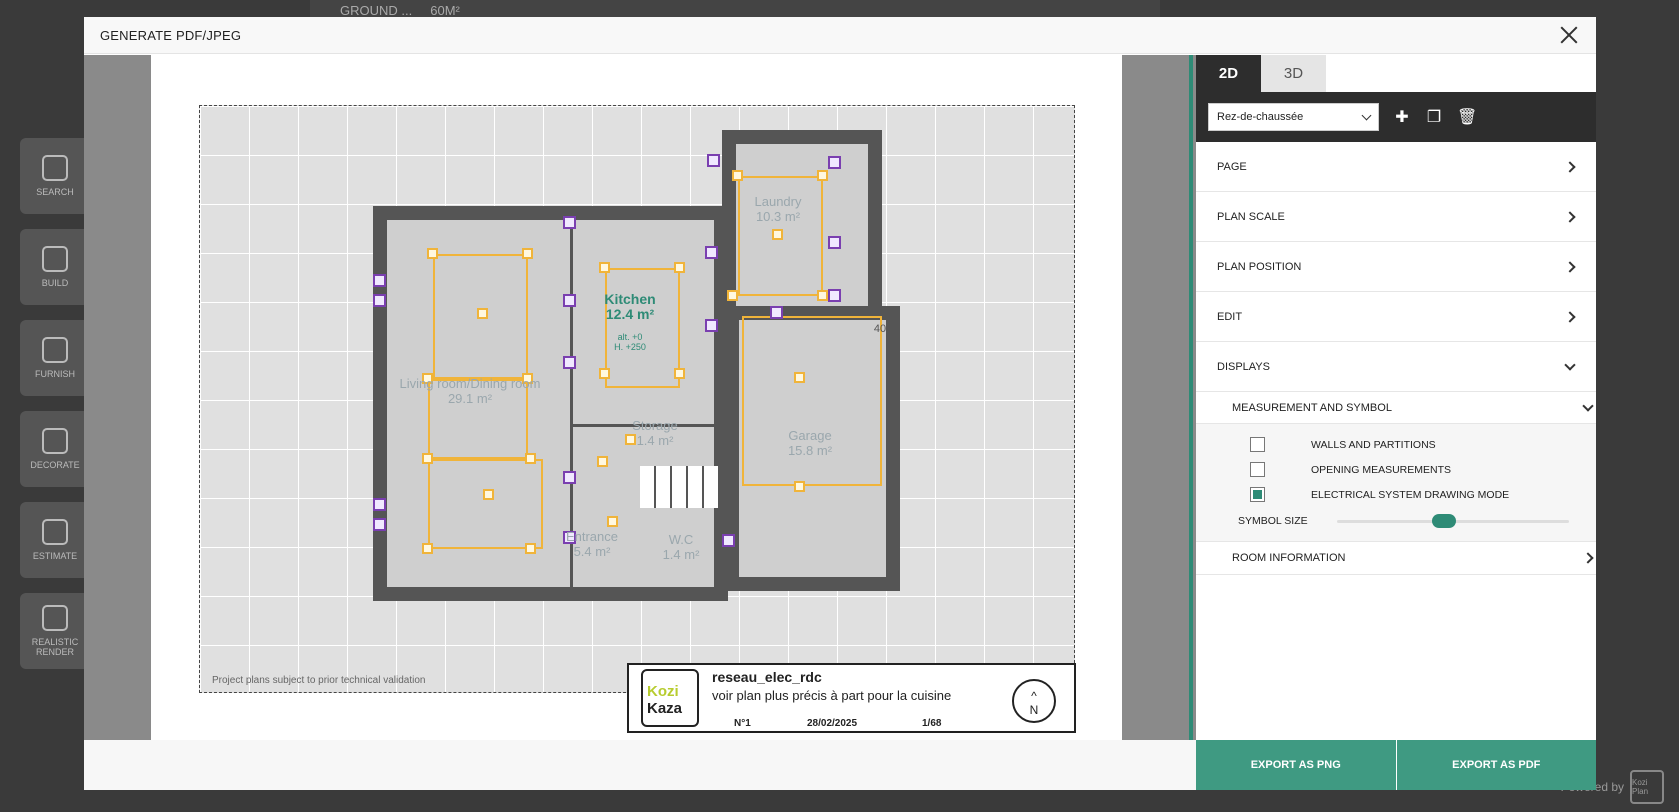  I want to click on section-room-information: ROOM INFORMATION, so click(1396, 558).